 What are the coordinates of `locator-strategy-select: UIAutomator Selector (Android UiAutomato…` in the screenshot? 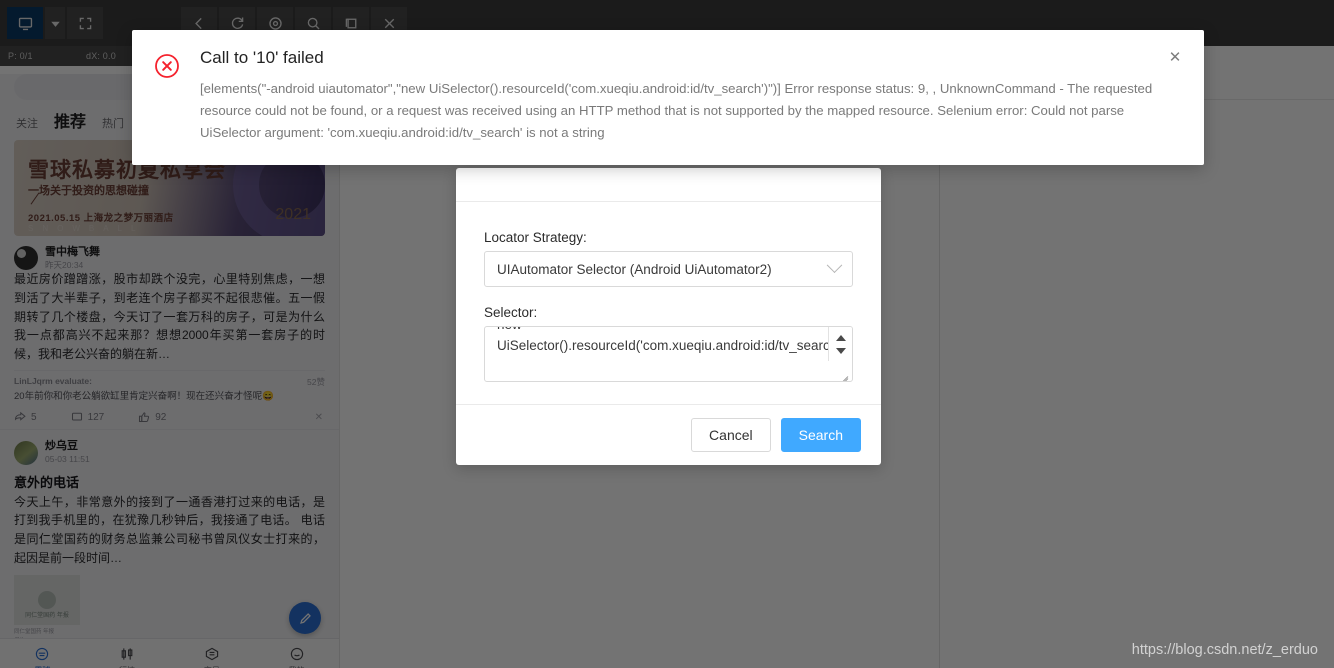 It's located at (668, 269).